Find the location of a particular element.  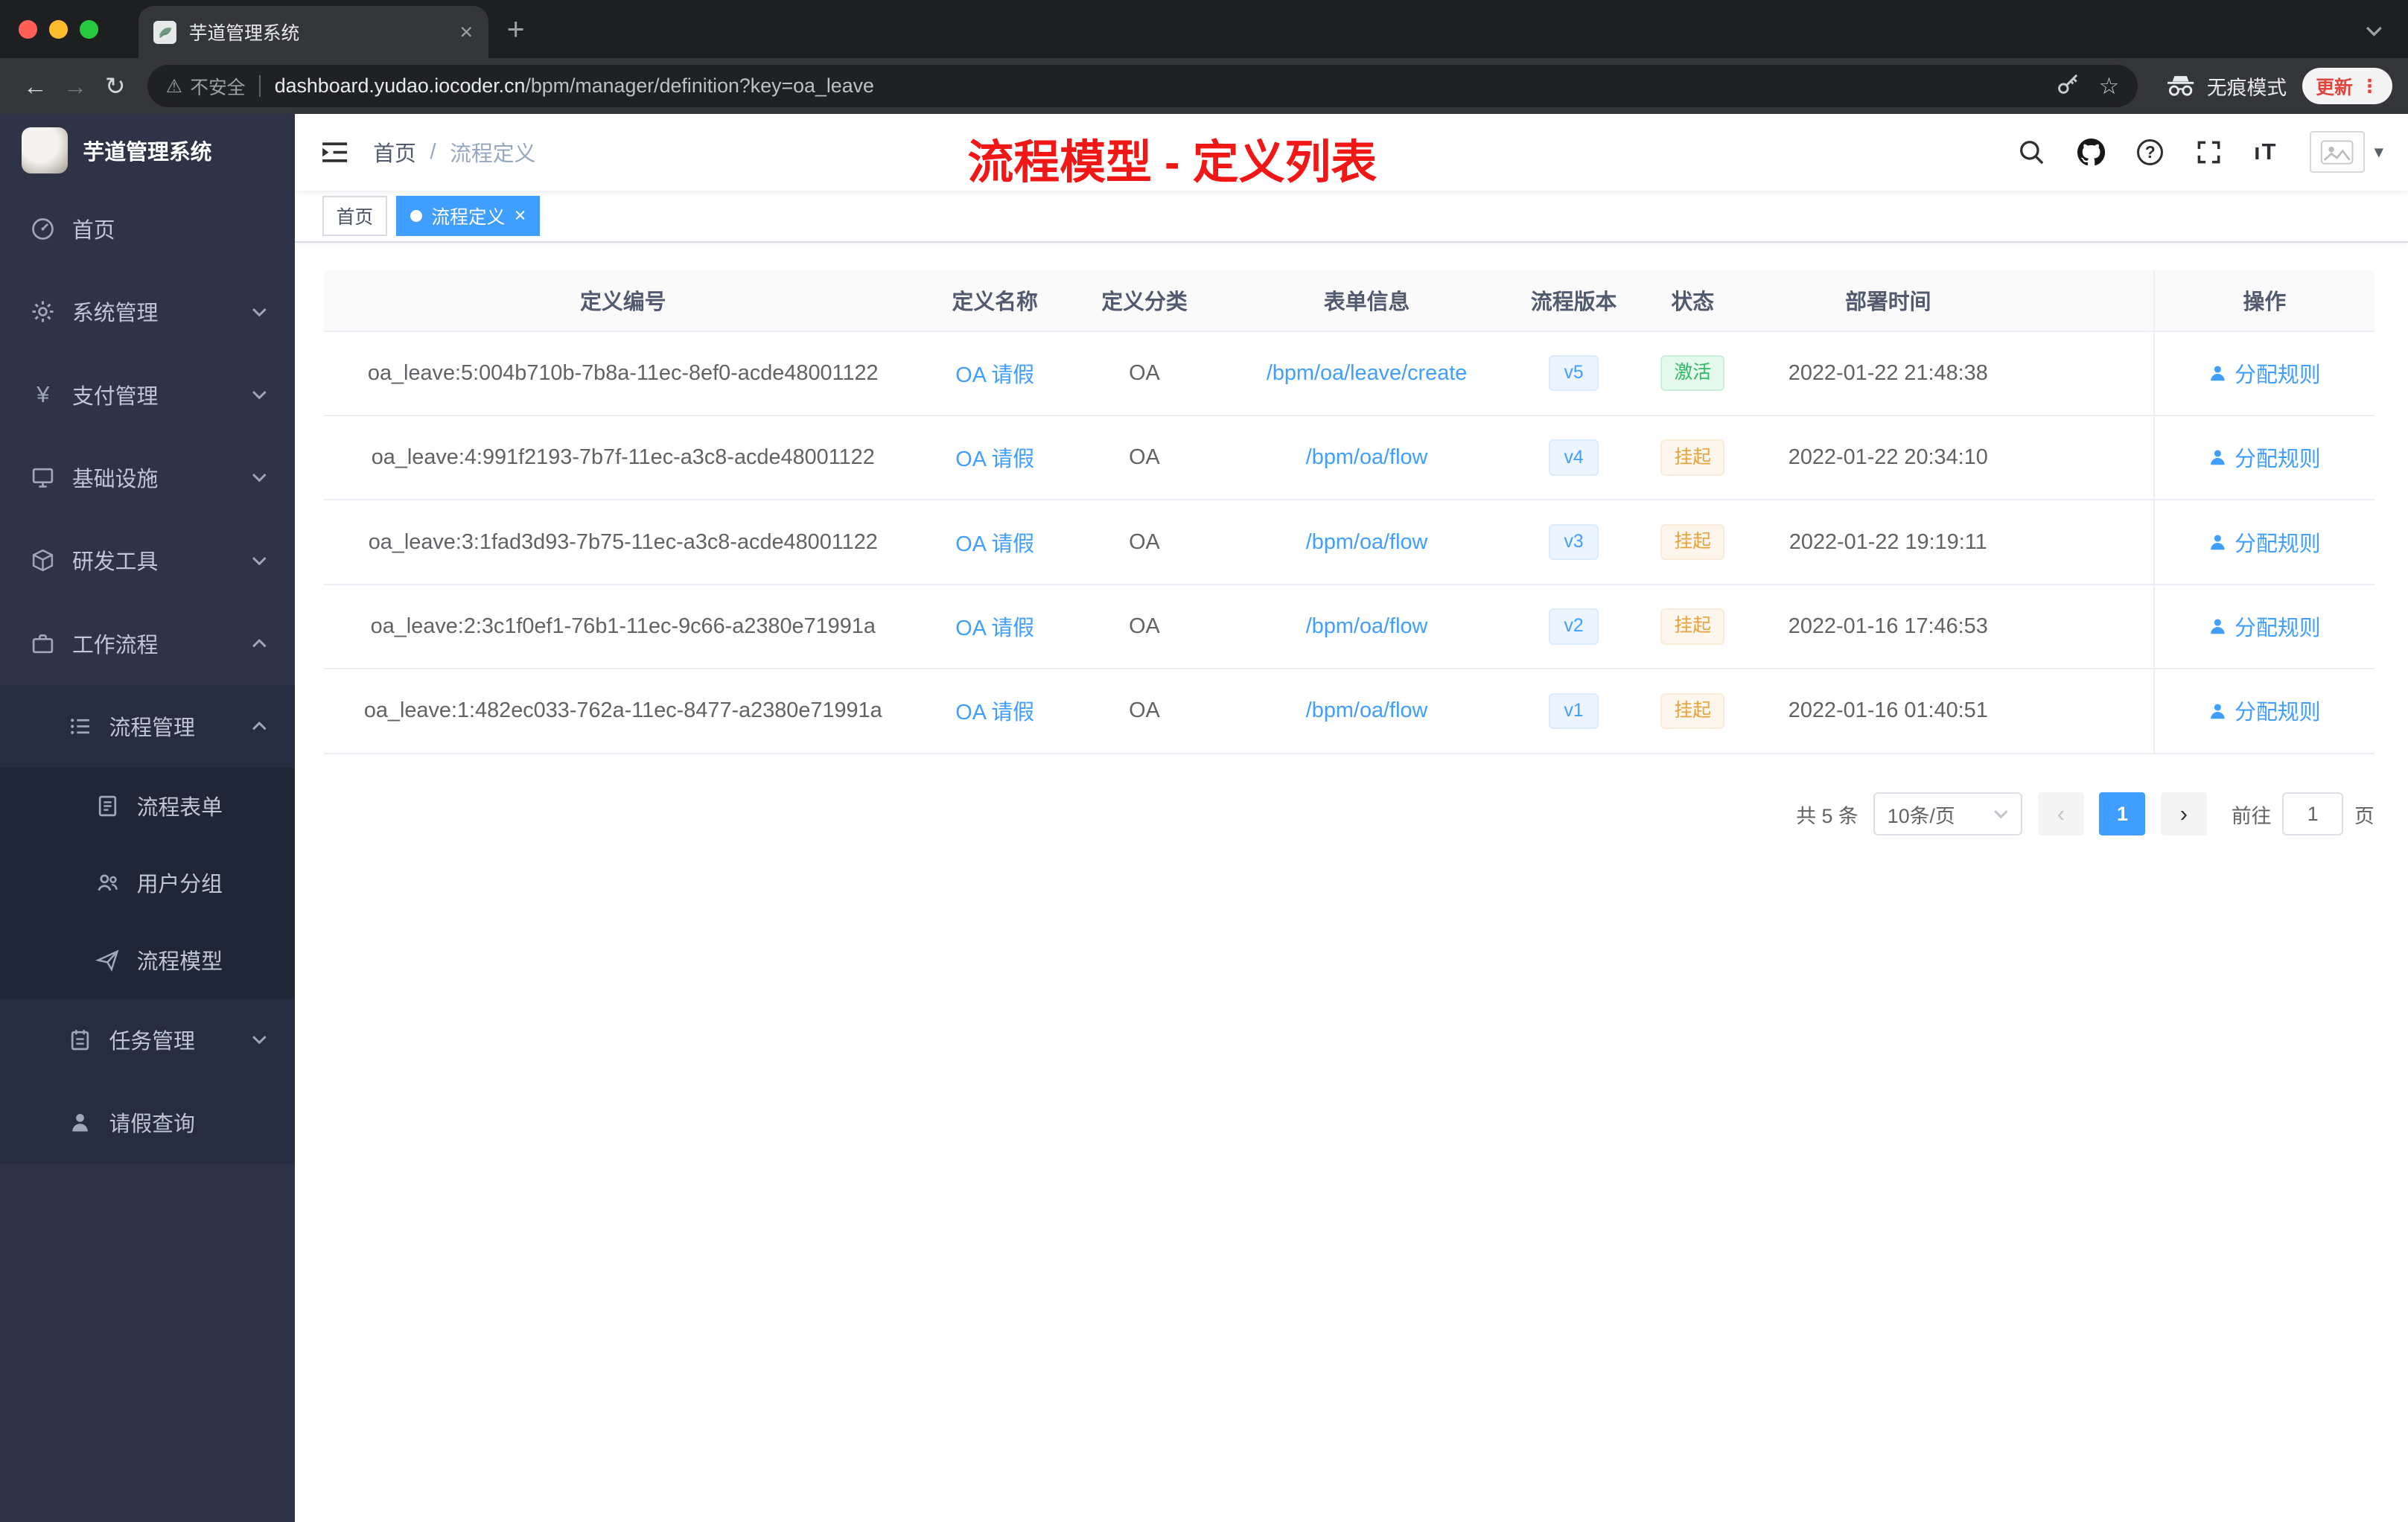

form-link: /bpm/oa/leave/create is located at coordinates (1367, 373).